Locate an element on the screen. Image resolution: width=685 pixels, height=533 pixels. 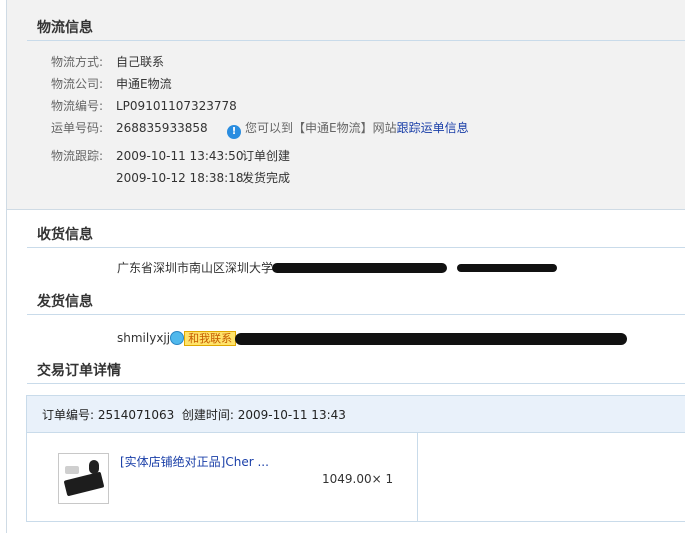
keyboard-image is located at coordinates (84, 484).